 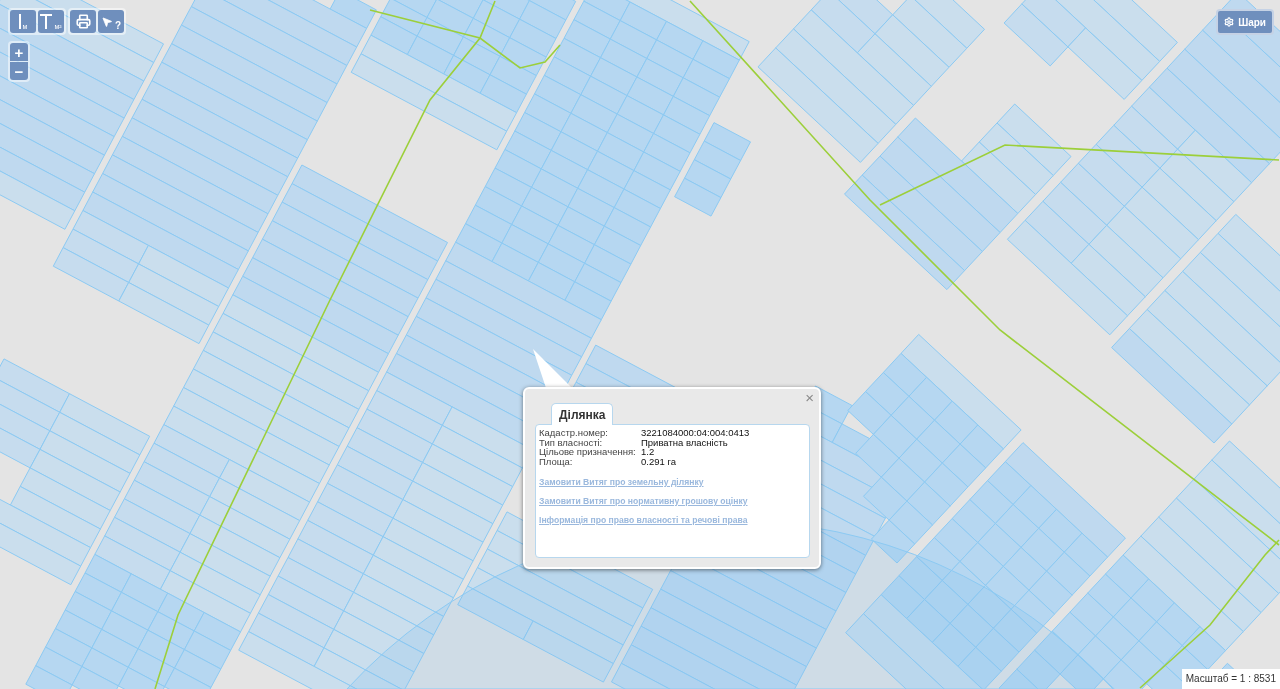 I want to click on zoom-out-button: −, so click(x=19, y=71).